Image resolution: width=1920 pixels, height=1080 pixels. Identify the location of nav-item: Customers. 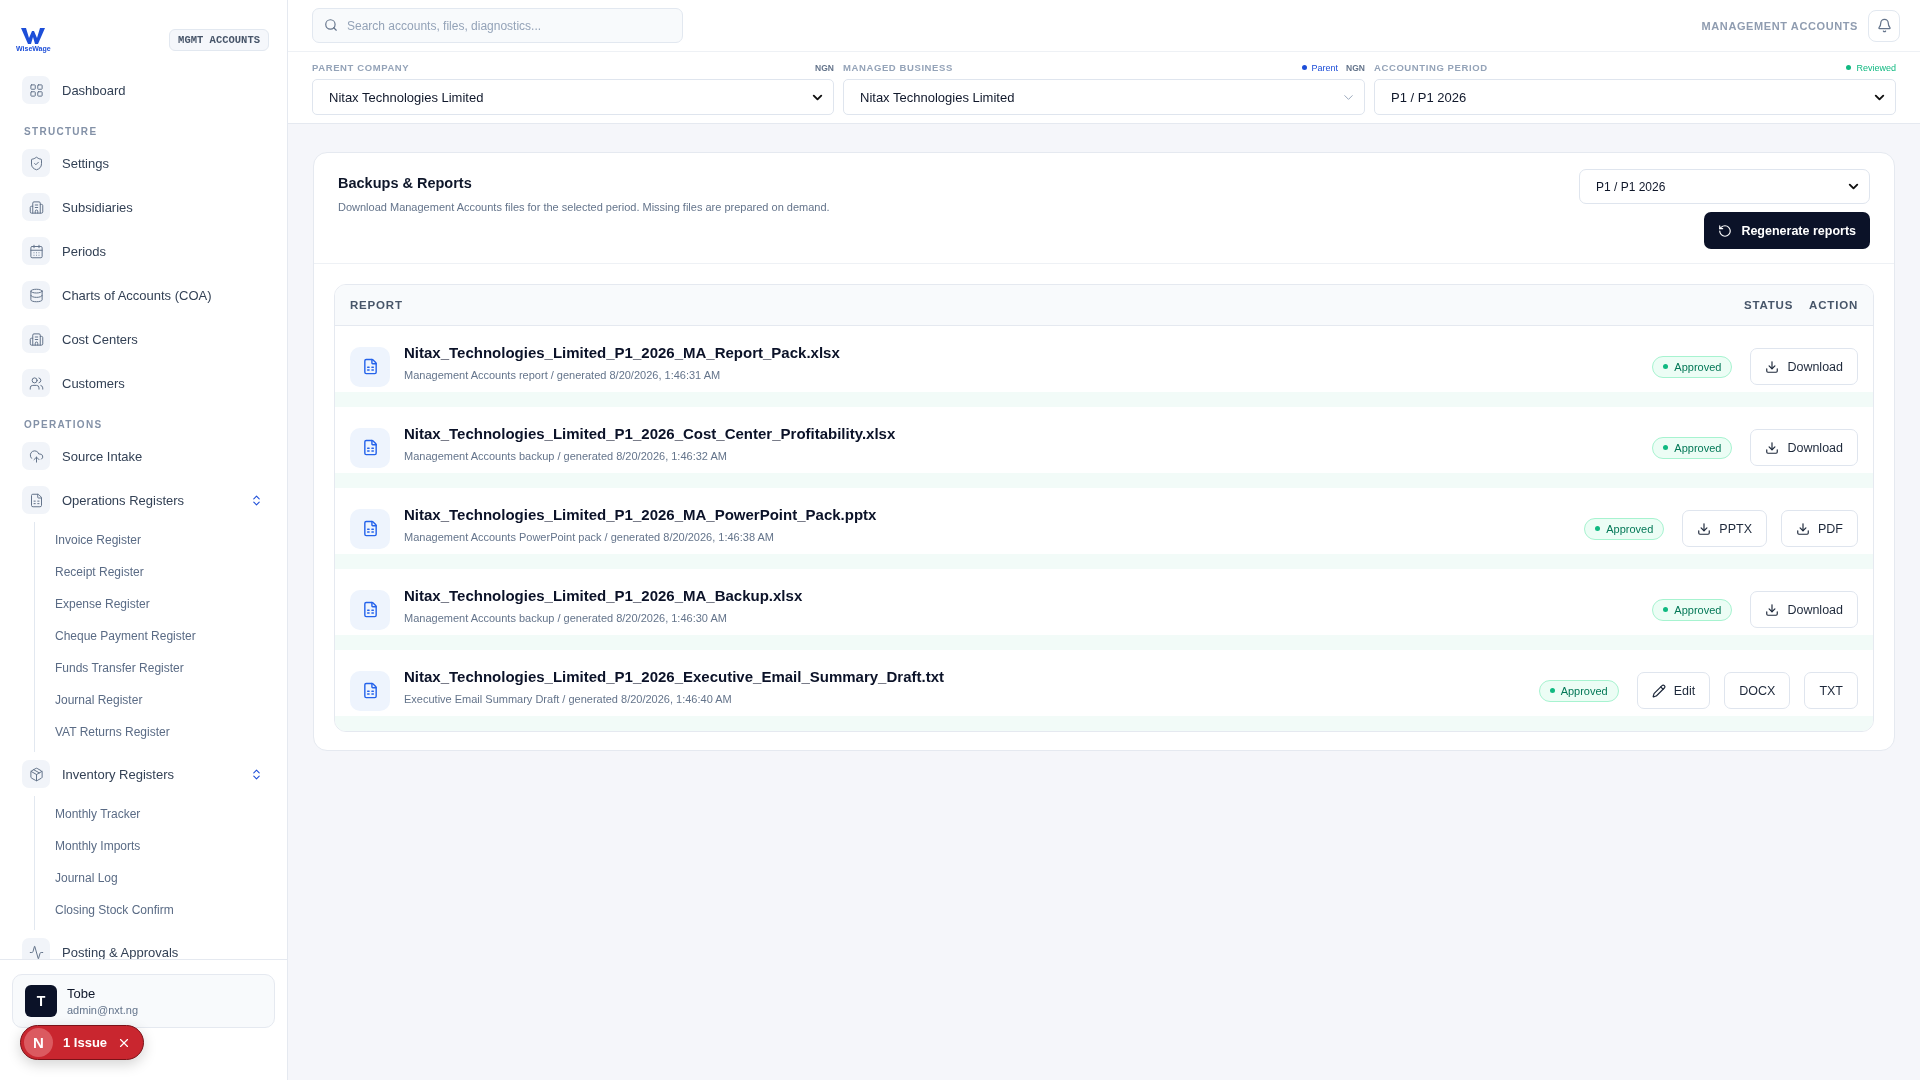
(162, 383).